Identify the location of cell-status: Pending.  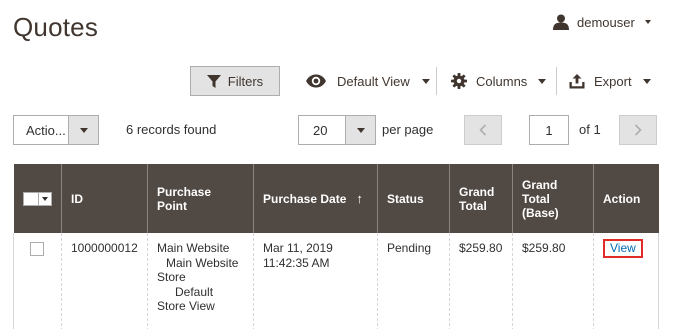
(413, 281).